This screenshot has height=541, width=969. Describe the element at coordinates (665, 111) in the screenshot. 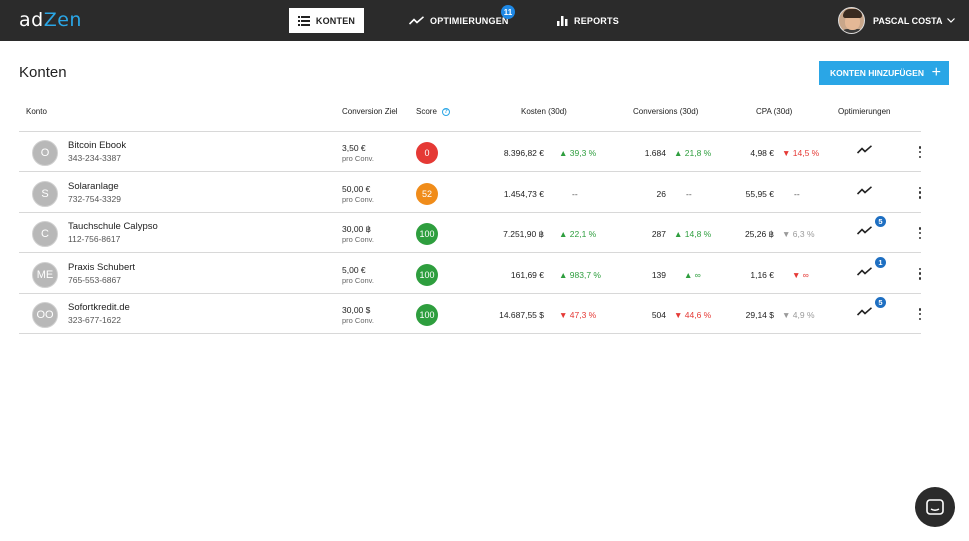

I see `column-header-conversions: Conversions (30d)` at that location.